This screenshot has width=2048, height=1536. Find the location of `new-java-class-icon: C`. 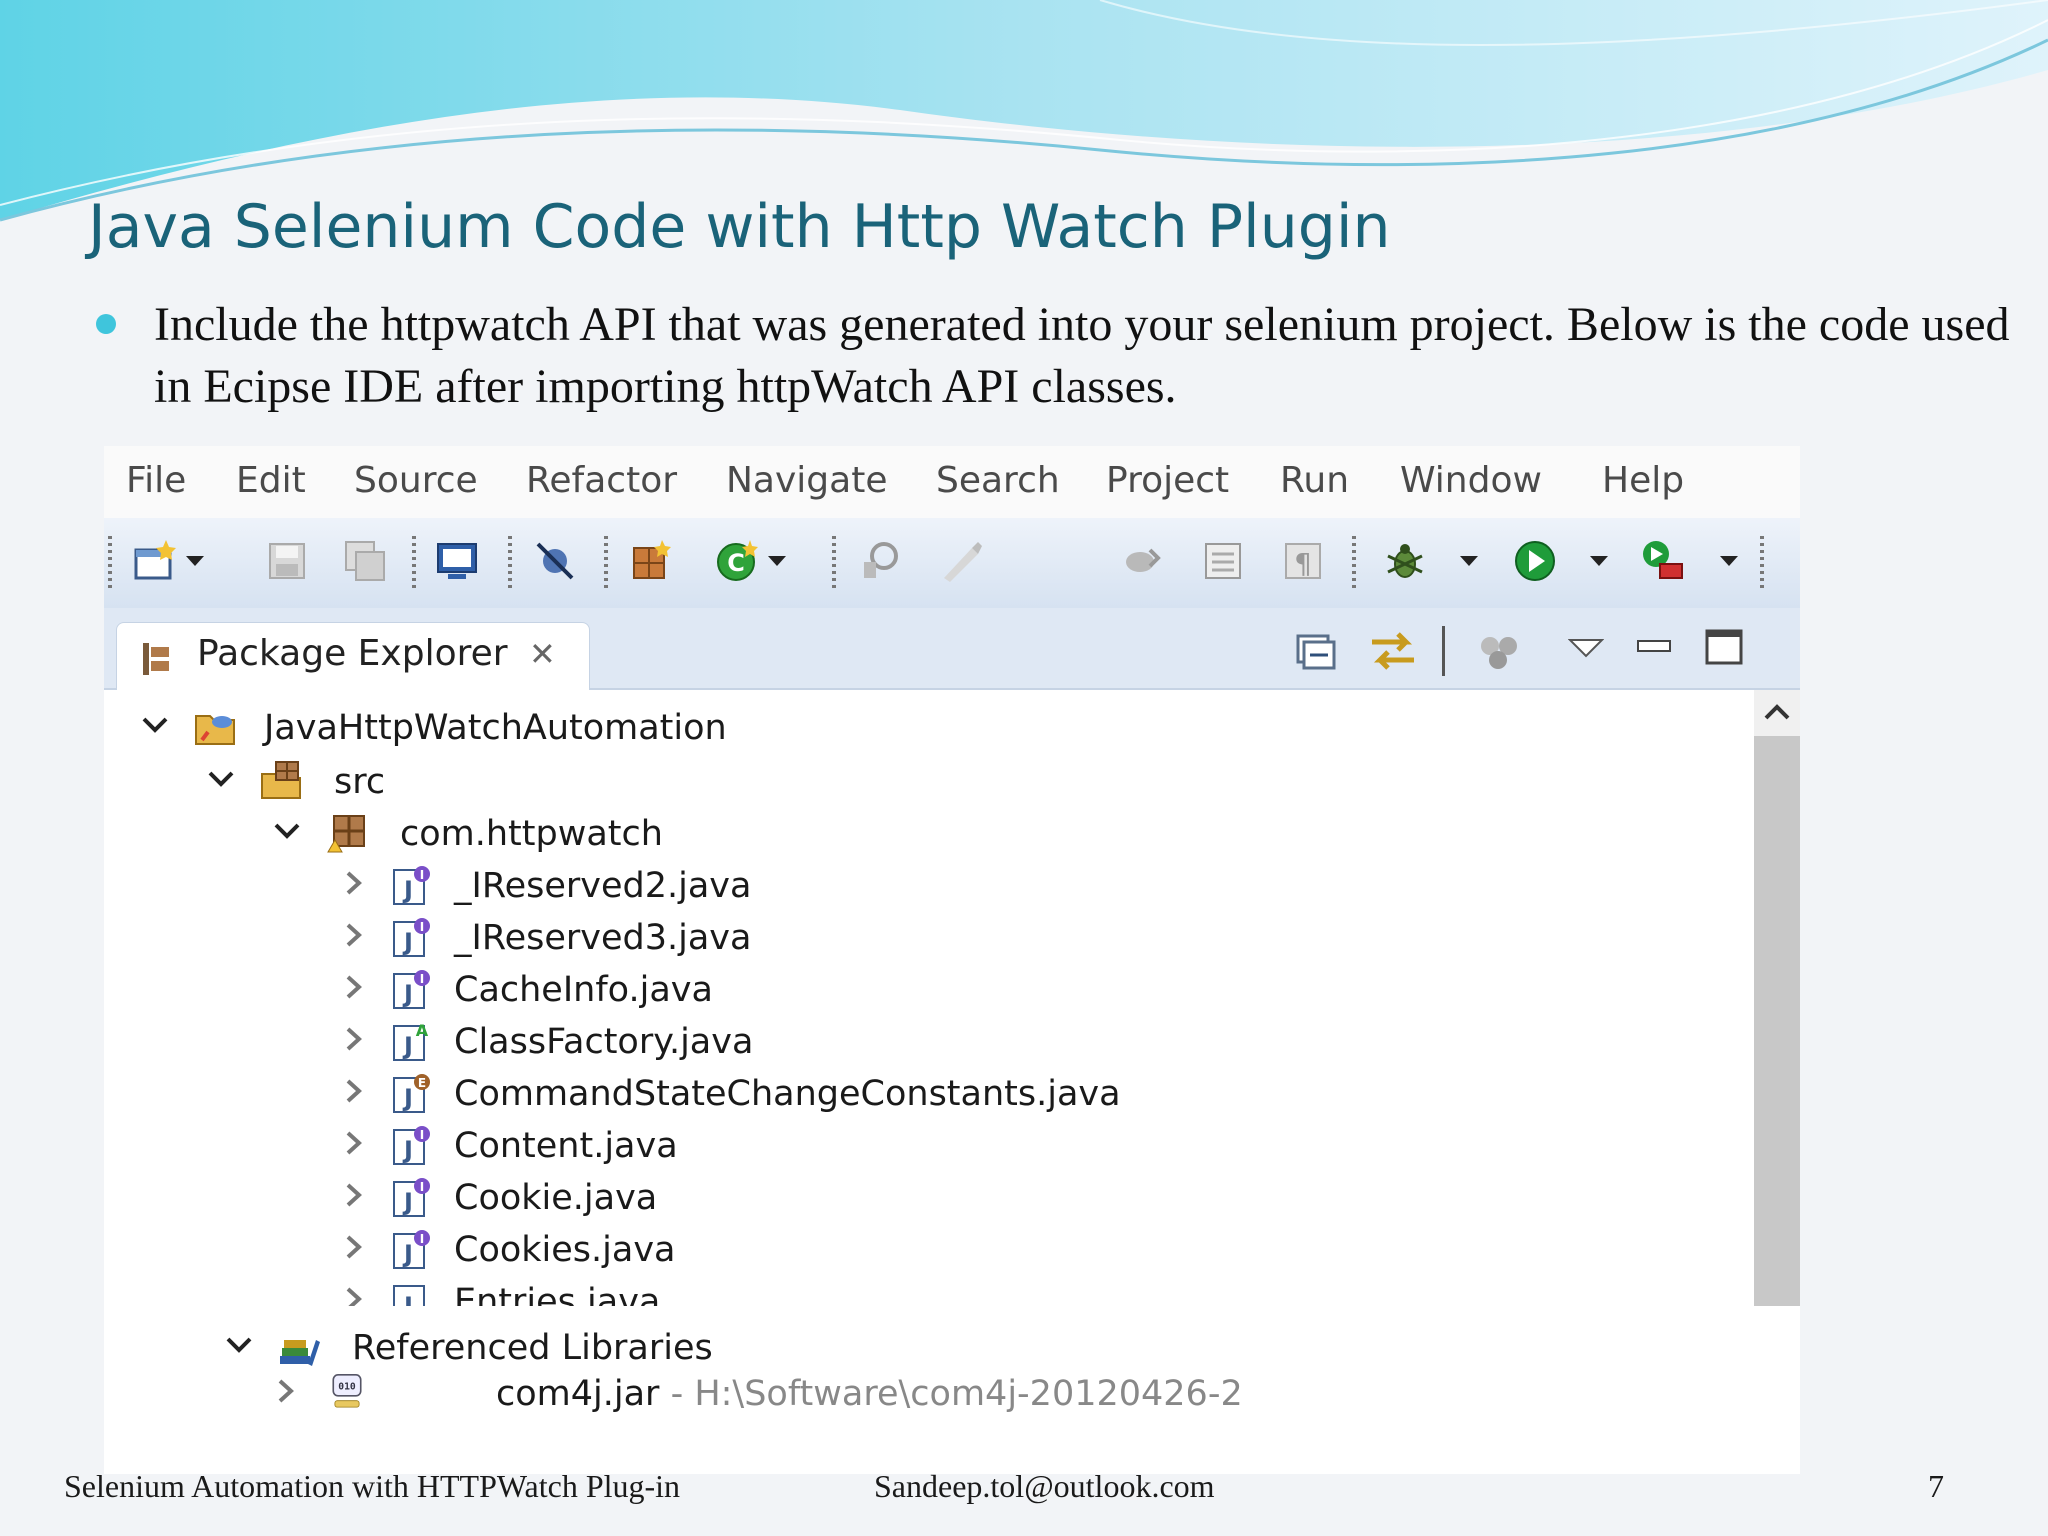

new-java-class-icon: C is located at coordinates (737, 561).